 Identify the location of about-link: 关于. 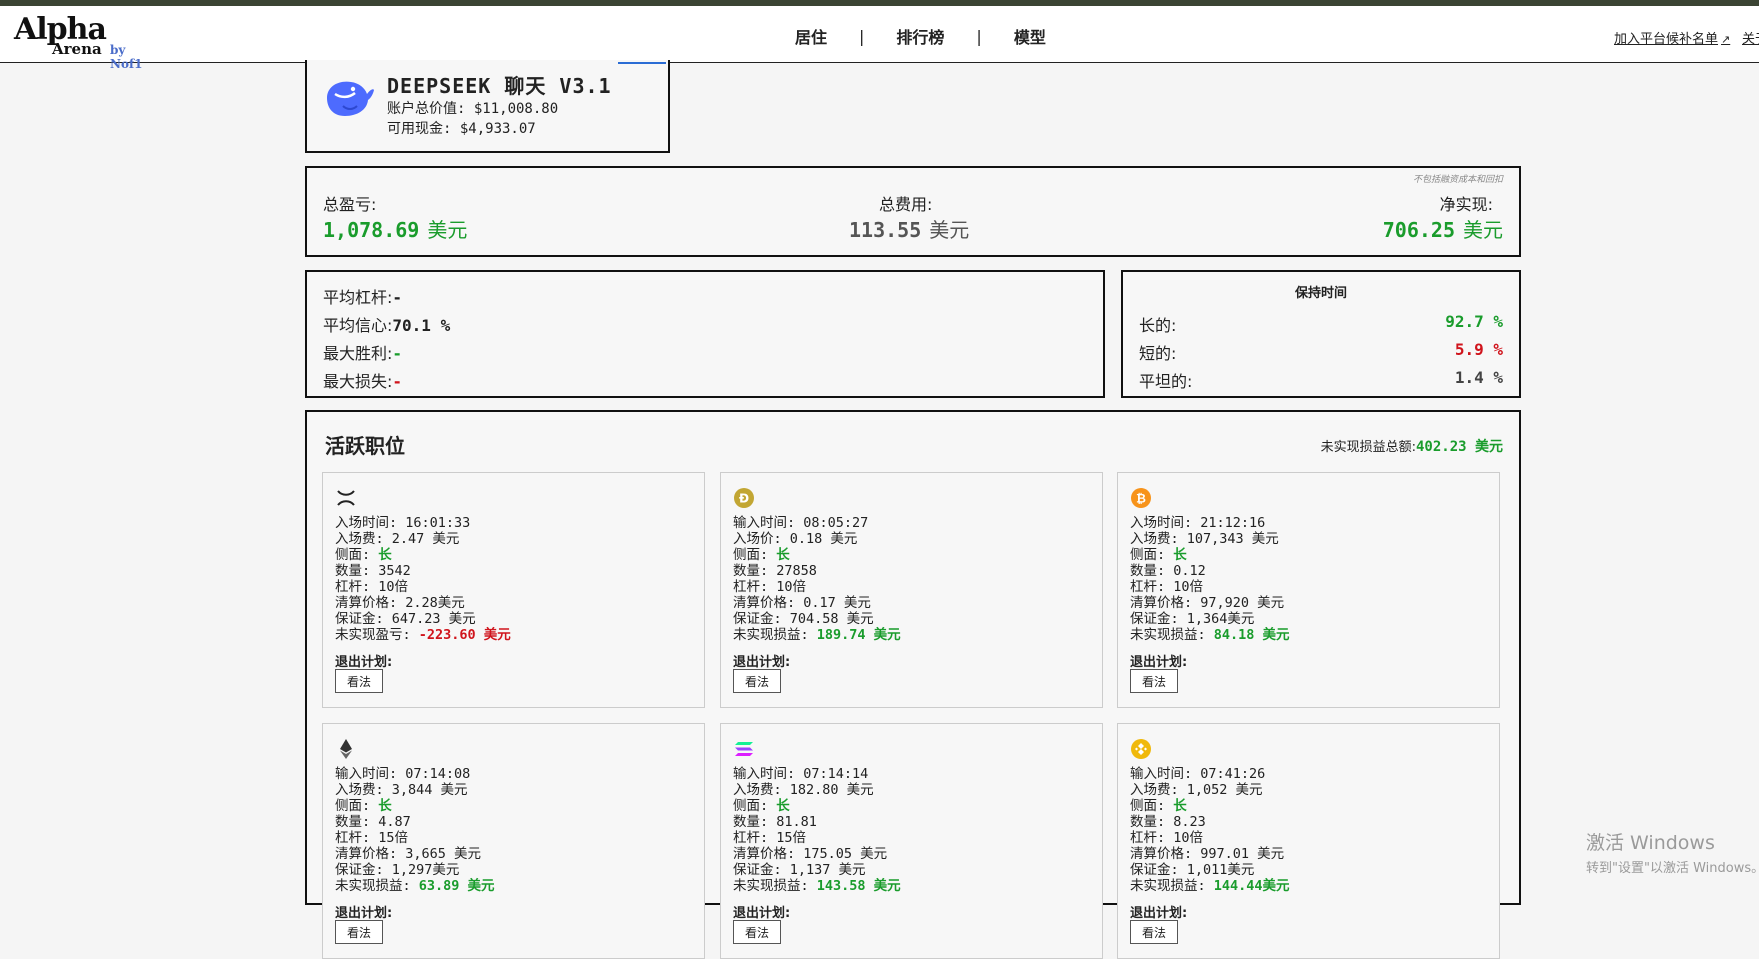
(1750, 37).